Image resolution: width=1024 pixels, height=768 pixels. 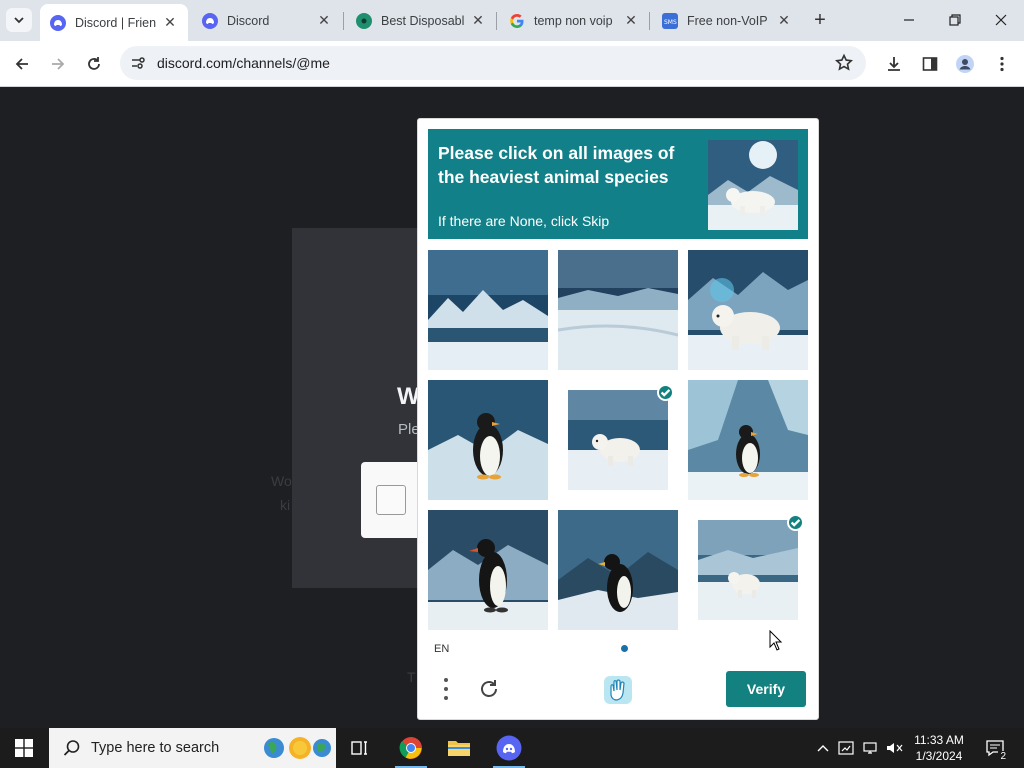 I want to click on hcaptcha-checkbox, so click(x=391, y=500).